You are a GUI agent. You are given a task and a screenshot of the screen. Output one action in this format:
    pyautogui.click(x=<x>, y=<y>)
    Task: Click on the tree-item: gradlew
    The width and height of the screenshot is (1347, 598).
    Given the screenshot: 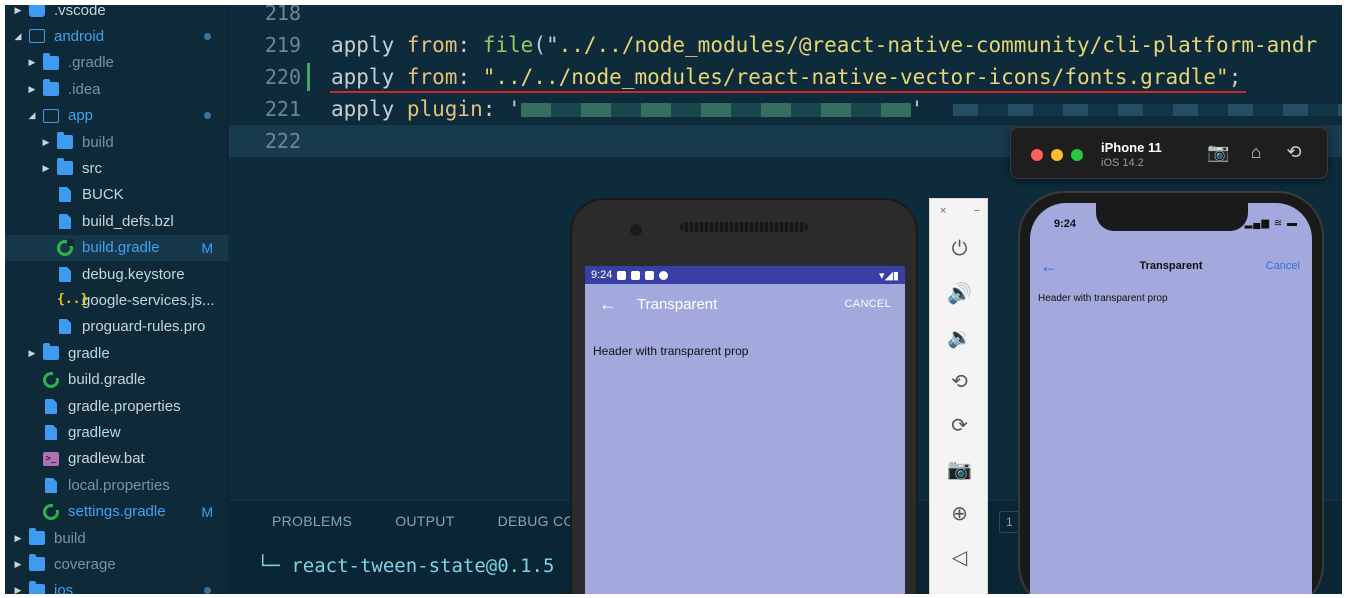 What is the action you would take?
    pyautogui.click(x=116, y=432)
    